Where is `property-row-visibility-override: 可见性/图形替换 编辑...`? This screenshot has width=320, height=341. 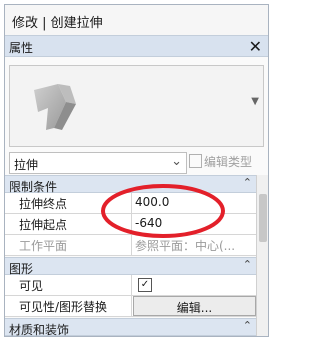
property-row-visibility-override: 可见性/图形替换 编辑... is located at coordinates (130, 306).